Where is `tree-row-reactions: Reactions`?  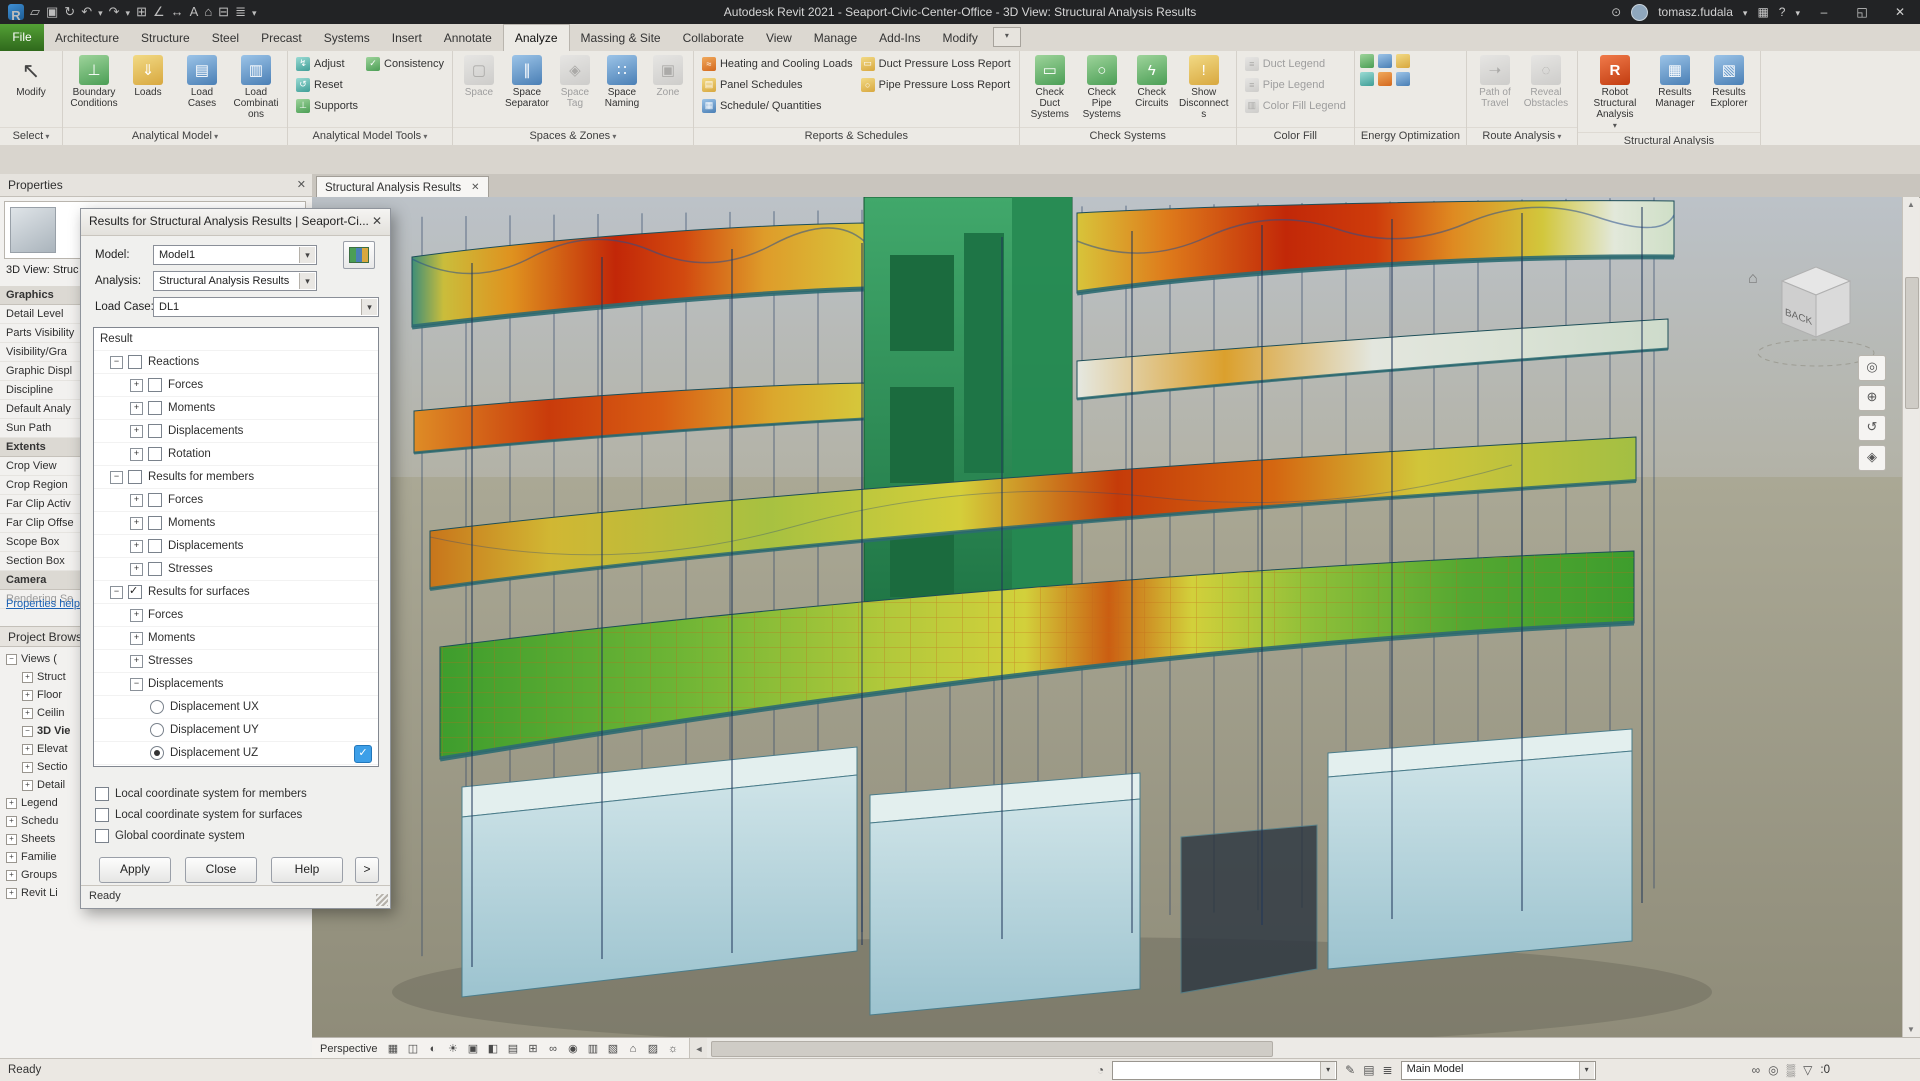
tree-row-reactions: Reactions is located at coordinates (236, 362).